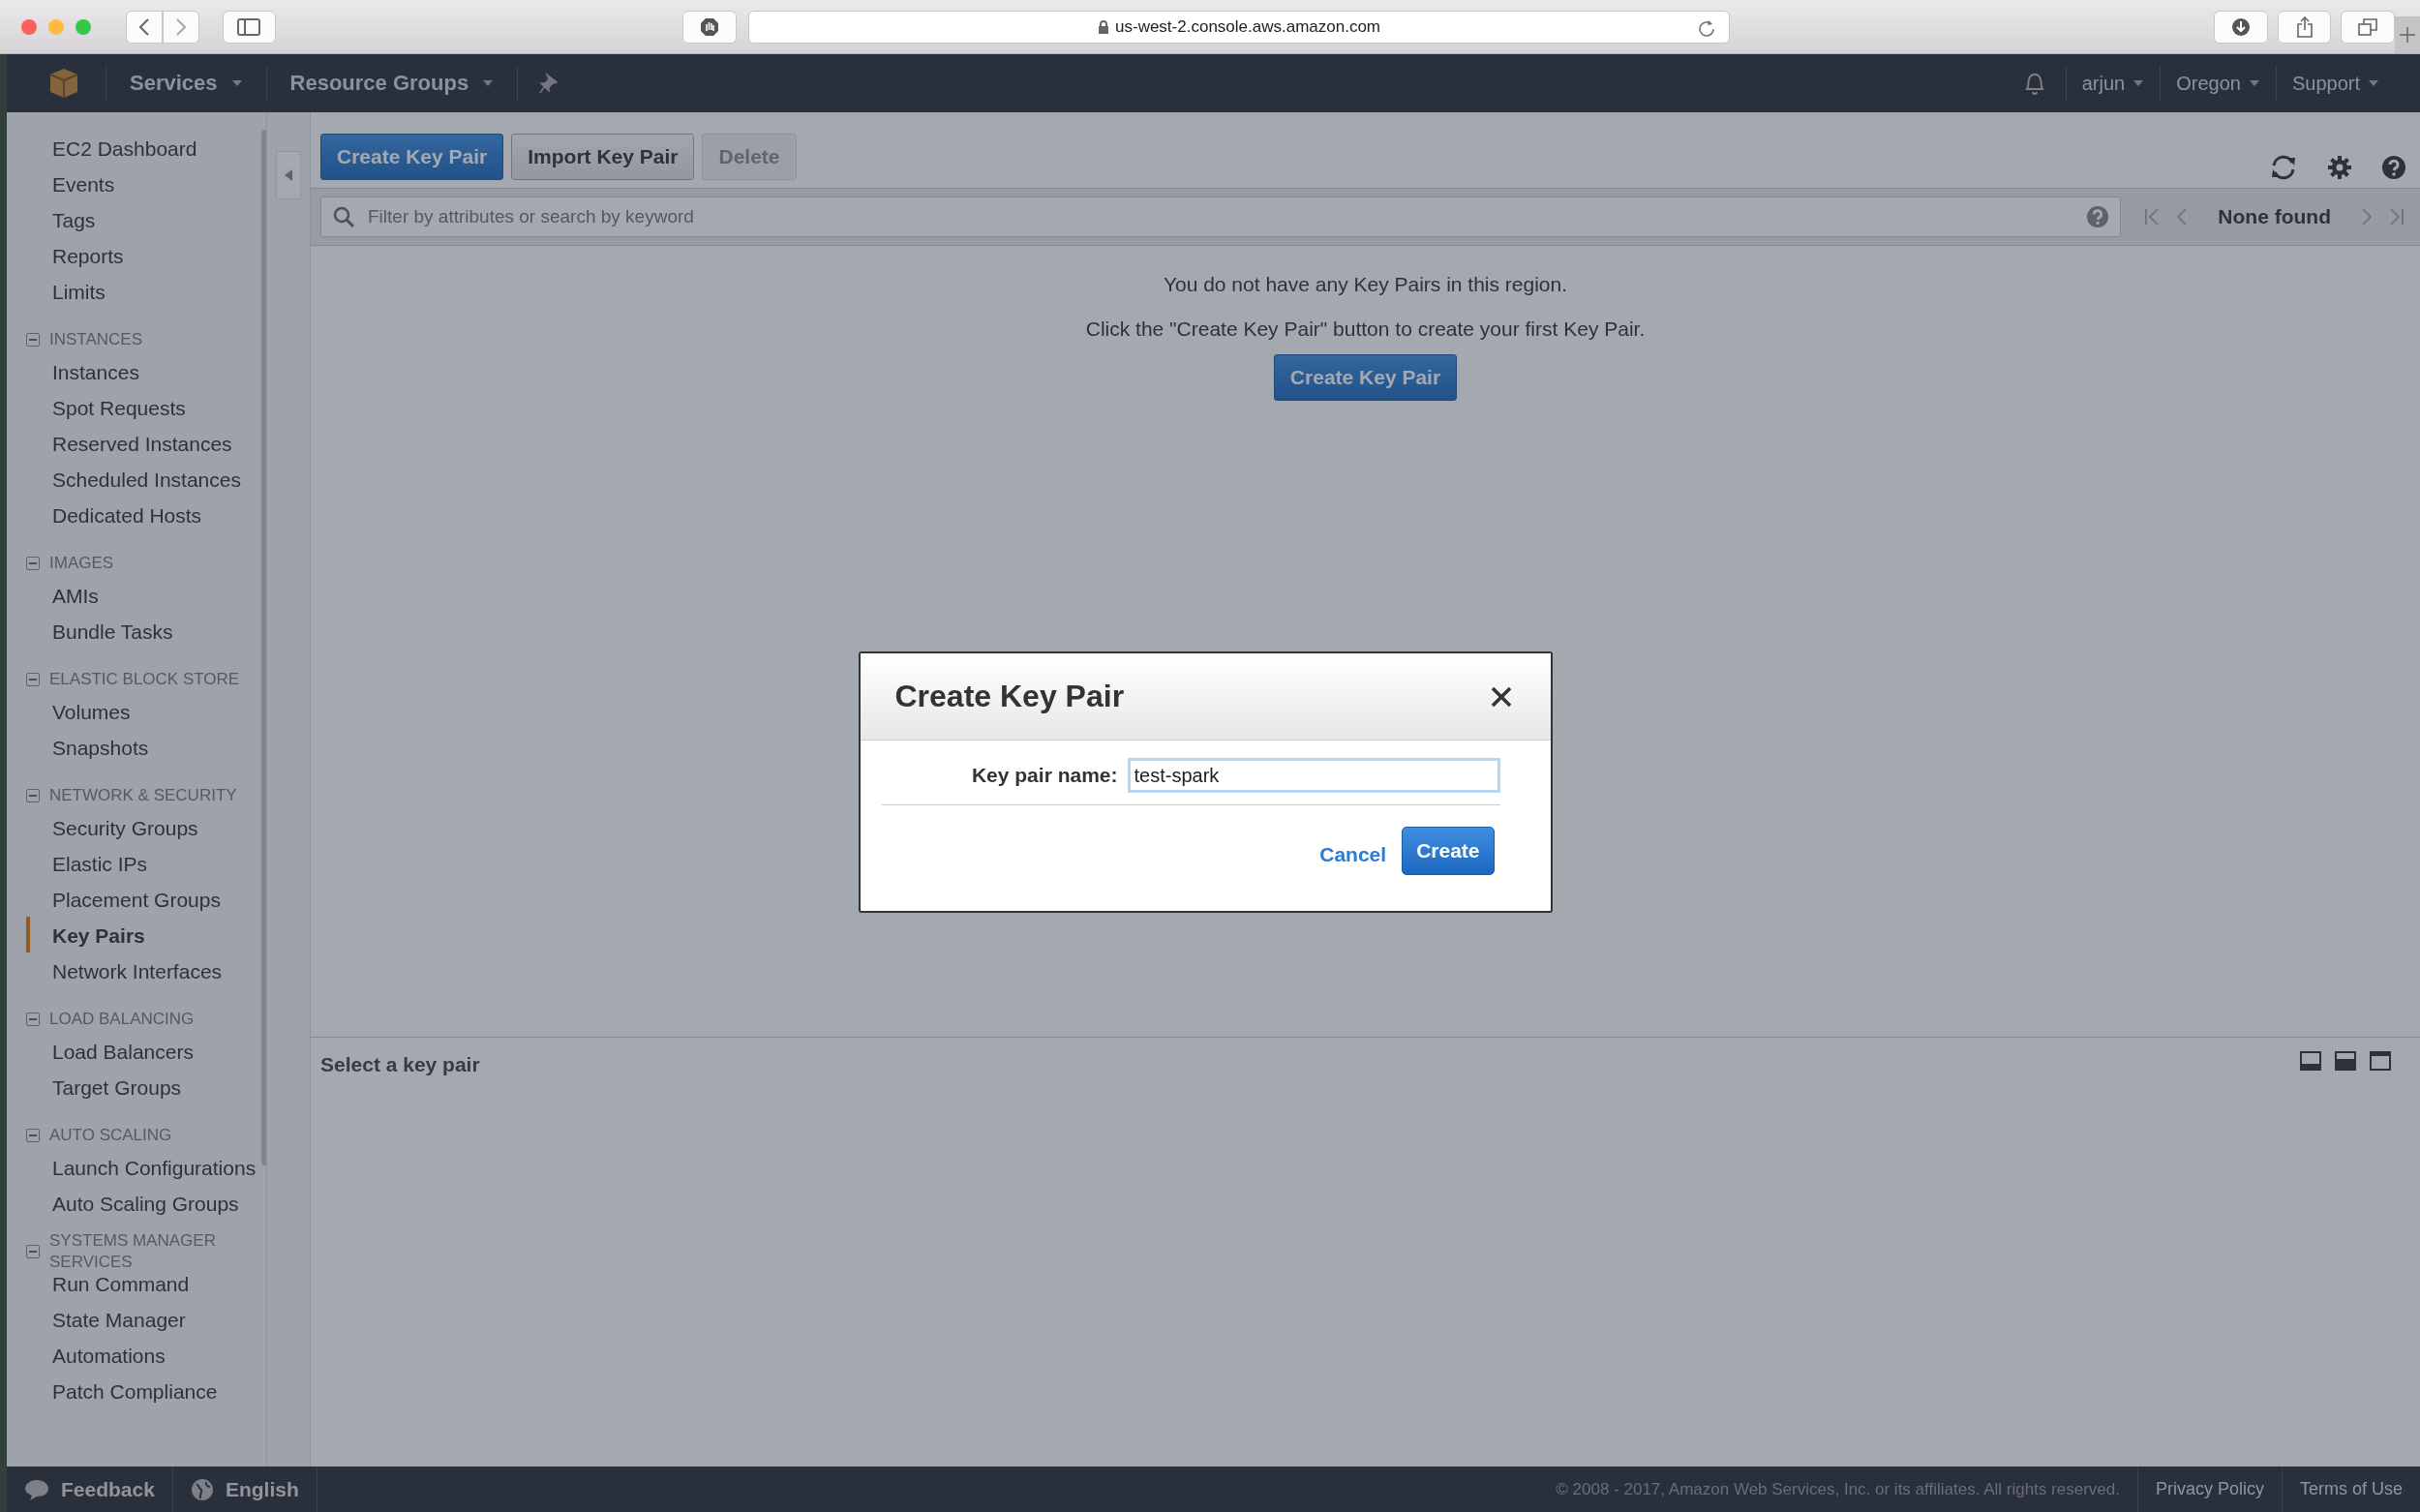 This screenshot has width=2420, height=1512. What do you see at coordinates (144, 1086) in the screenshot?
I see `sidebar-item: Target Groups` at bounding box center [144, 1086].